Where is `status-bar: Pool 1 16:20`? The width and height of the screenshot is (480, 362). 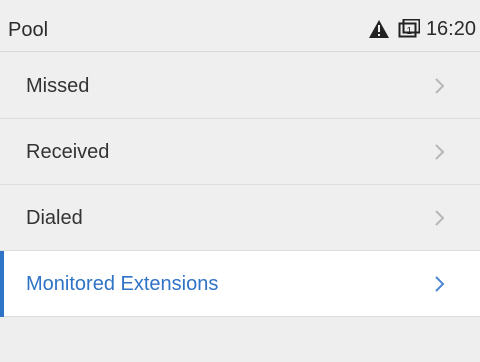
status-bar: Pool 1 16:20 is located at coordinates (240, 26).